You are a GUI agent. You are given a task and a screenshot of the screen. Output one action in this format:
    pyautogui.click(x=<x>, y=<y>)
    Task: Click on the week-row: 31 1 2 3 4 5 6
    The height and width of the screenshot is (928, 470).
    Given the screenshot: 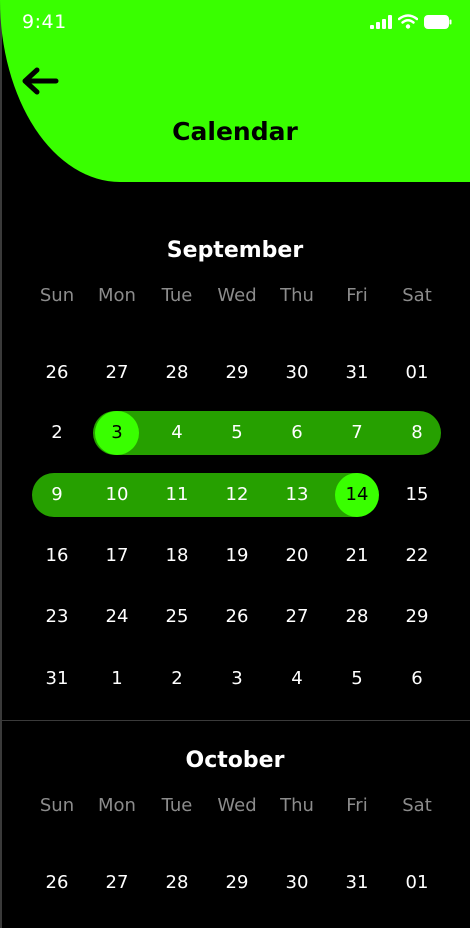 What is the action you would take?
    pyautogui.click(x=237, y=679)
    